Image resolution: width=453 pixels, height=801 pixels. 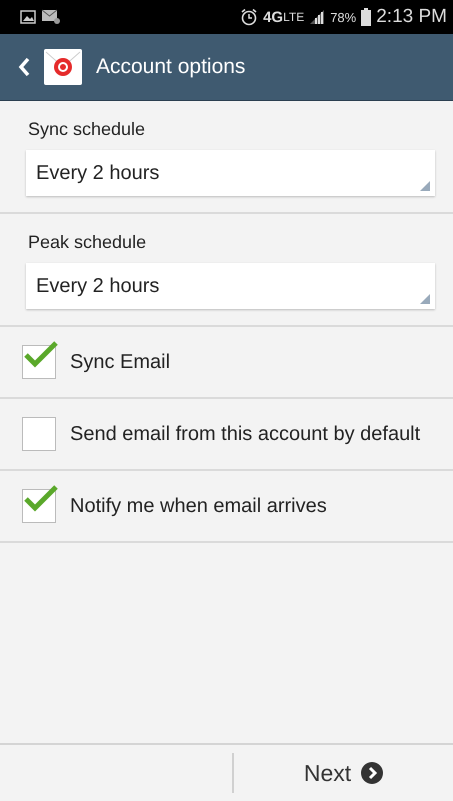 I want to click on option-label: Notify me when email arrives, so click(x=198, y=506).